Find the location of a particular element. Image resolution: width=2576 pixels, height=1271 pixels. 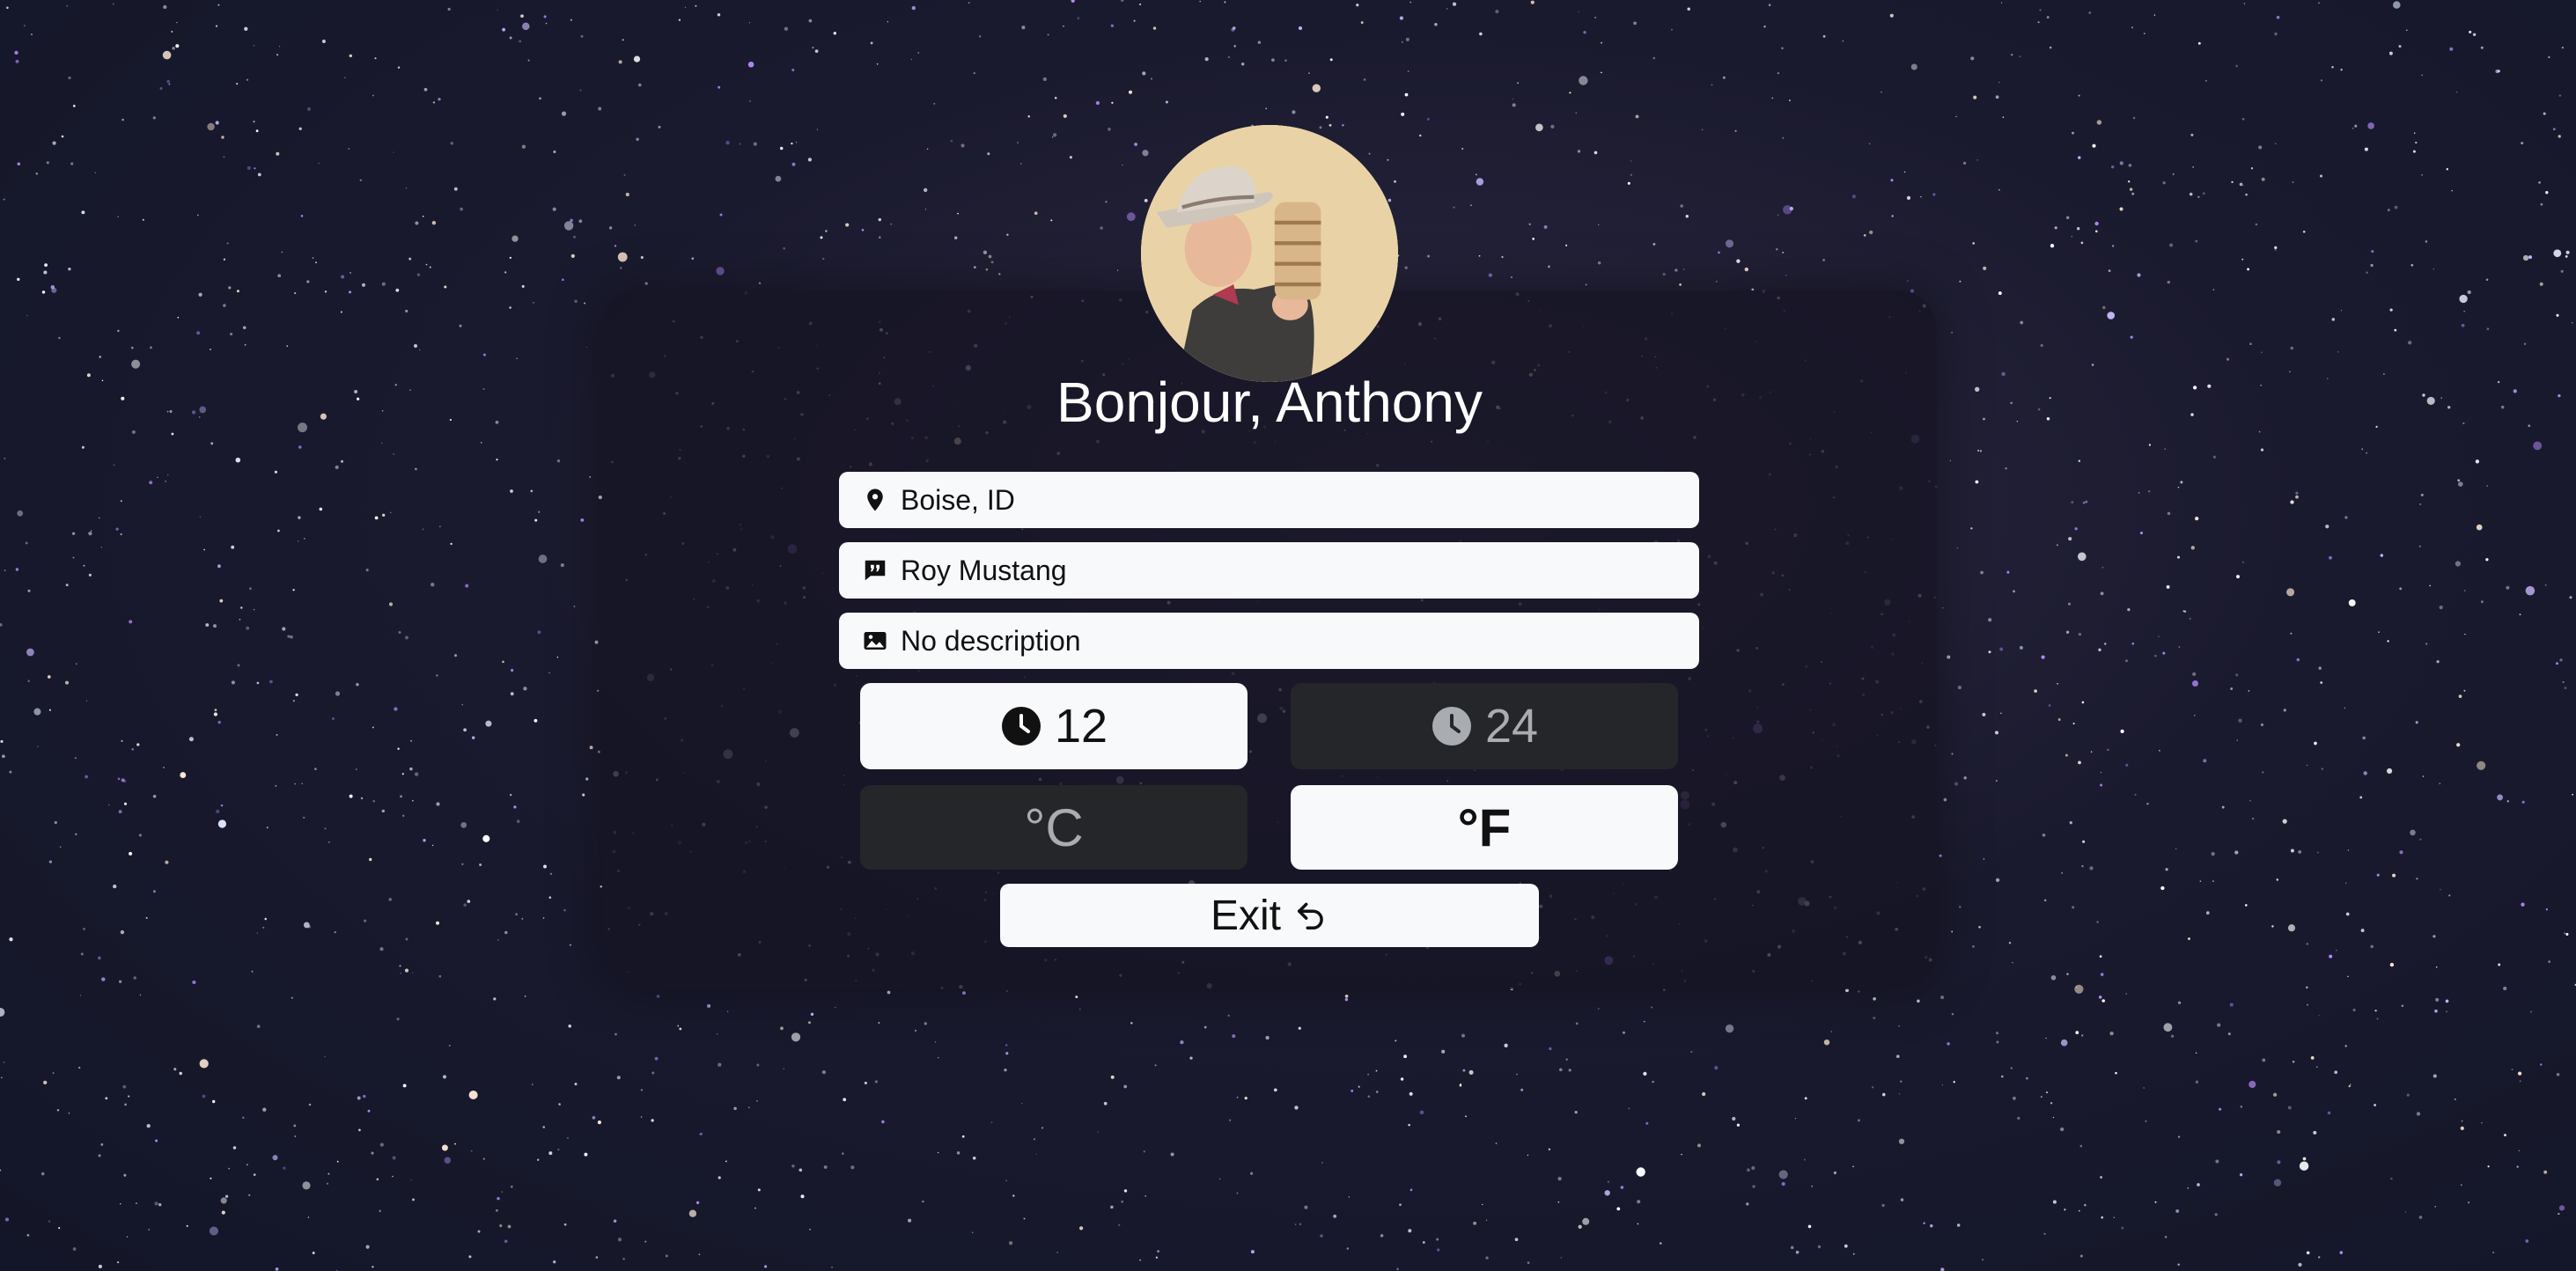

greeting-title: Bonjour, Anthony is located at coordinates (1269, 402).